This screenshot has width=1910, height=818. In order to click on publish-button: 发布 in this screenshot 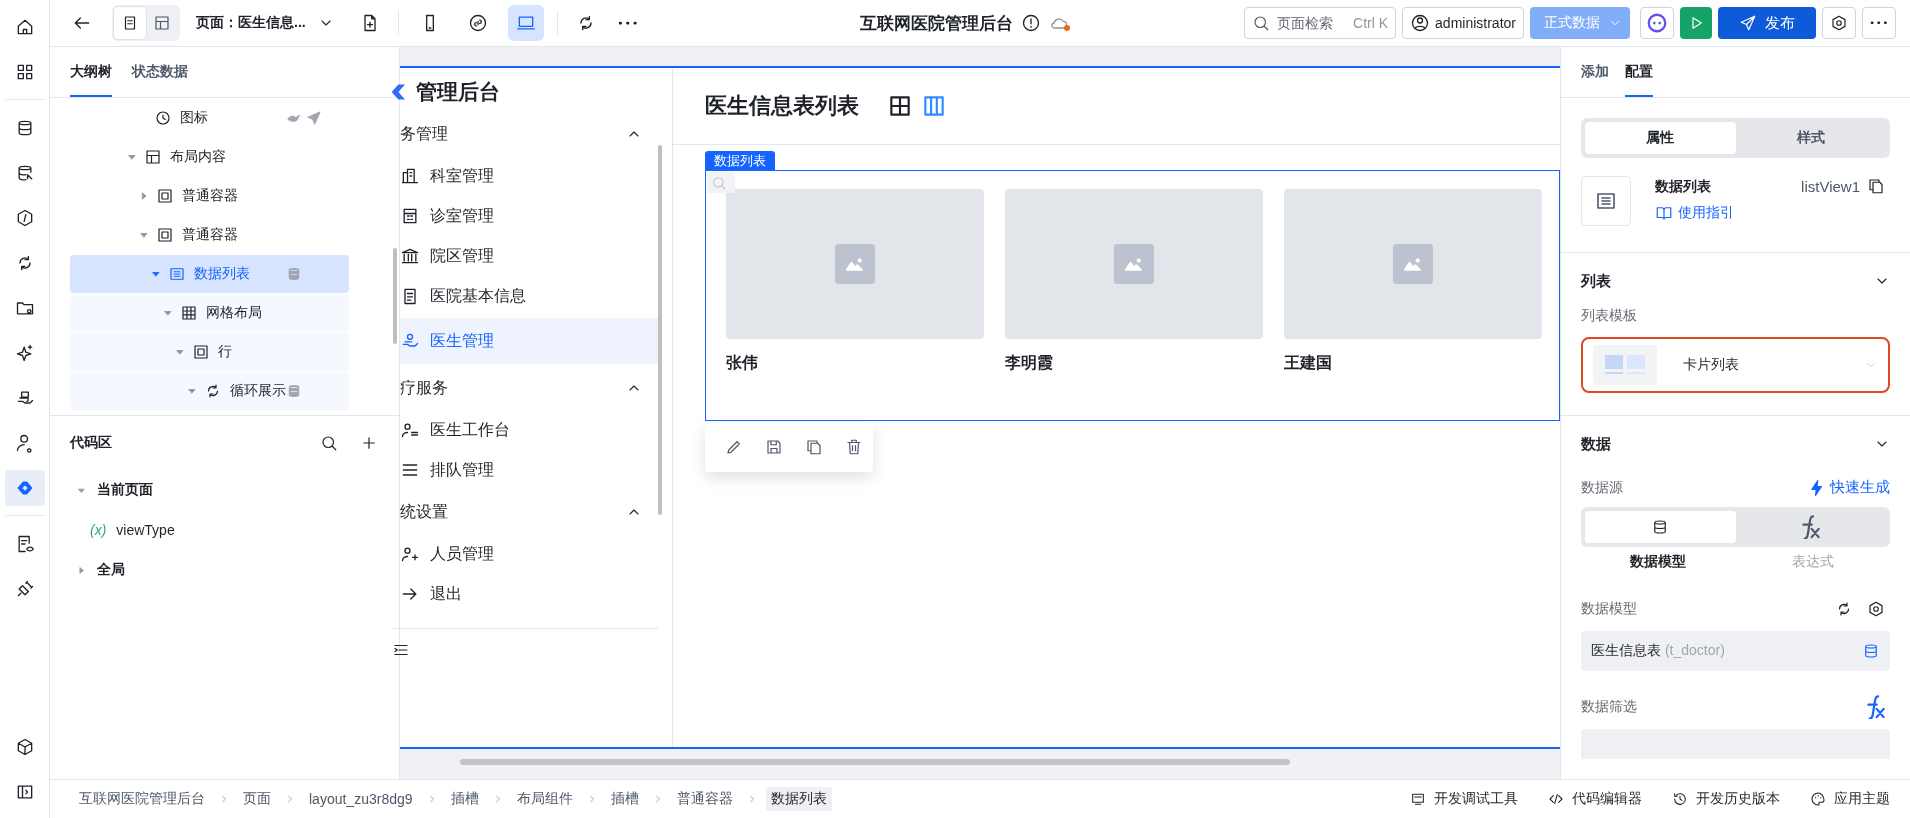, I will do `click(1767, 23)`.